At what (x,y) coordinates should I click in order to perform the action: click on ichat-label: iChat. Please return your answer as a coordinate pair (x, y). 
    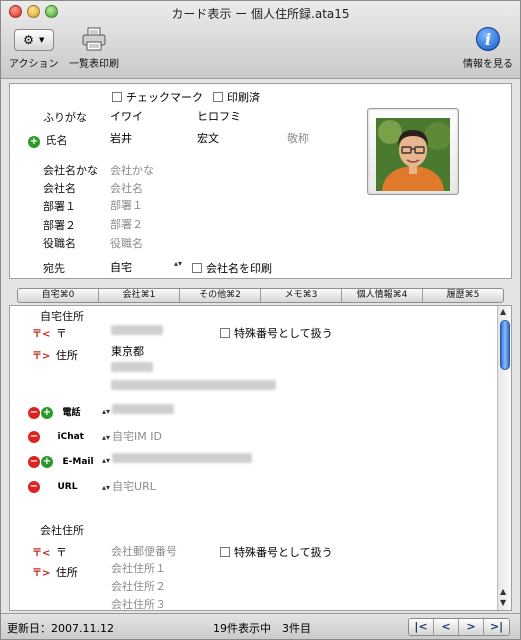
    Looking at the image, I should click on (70, 437).